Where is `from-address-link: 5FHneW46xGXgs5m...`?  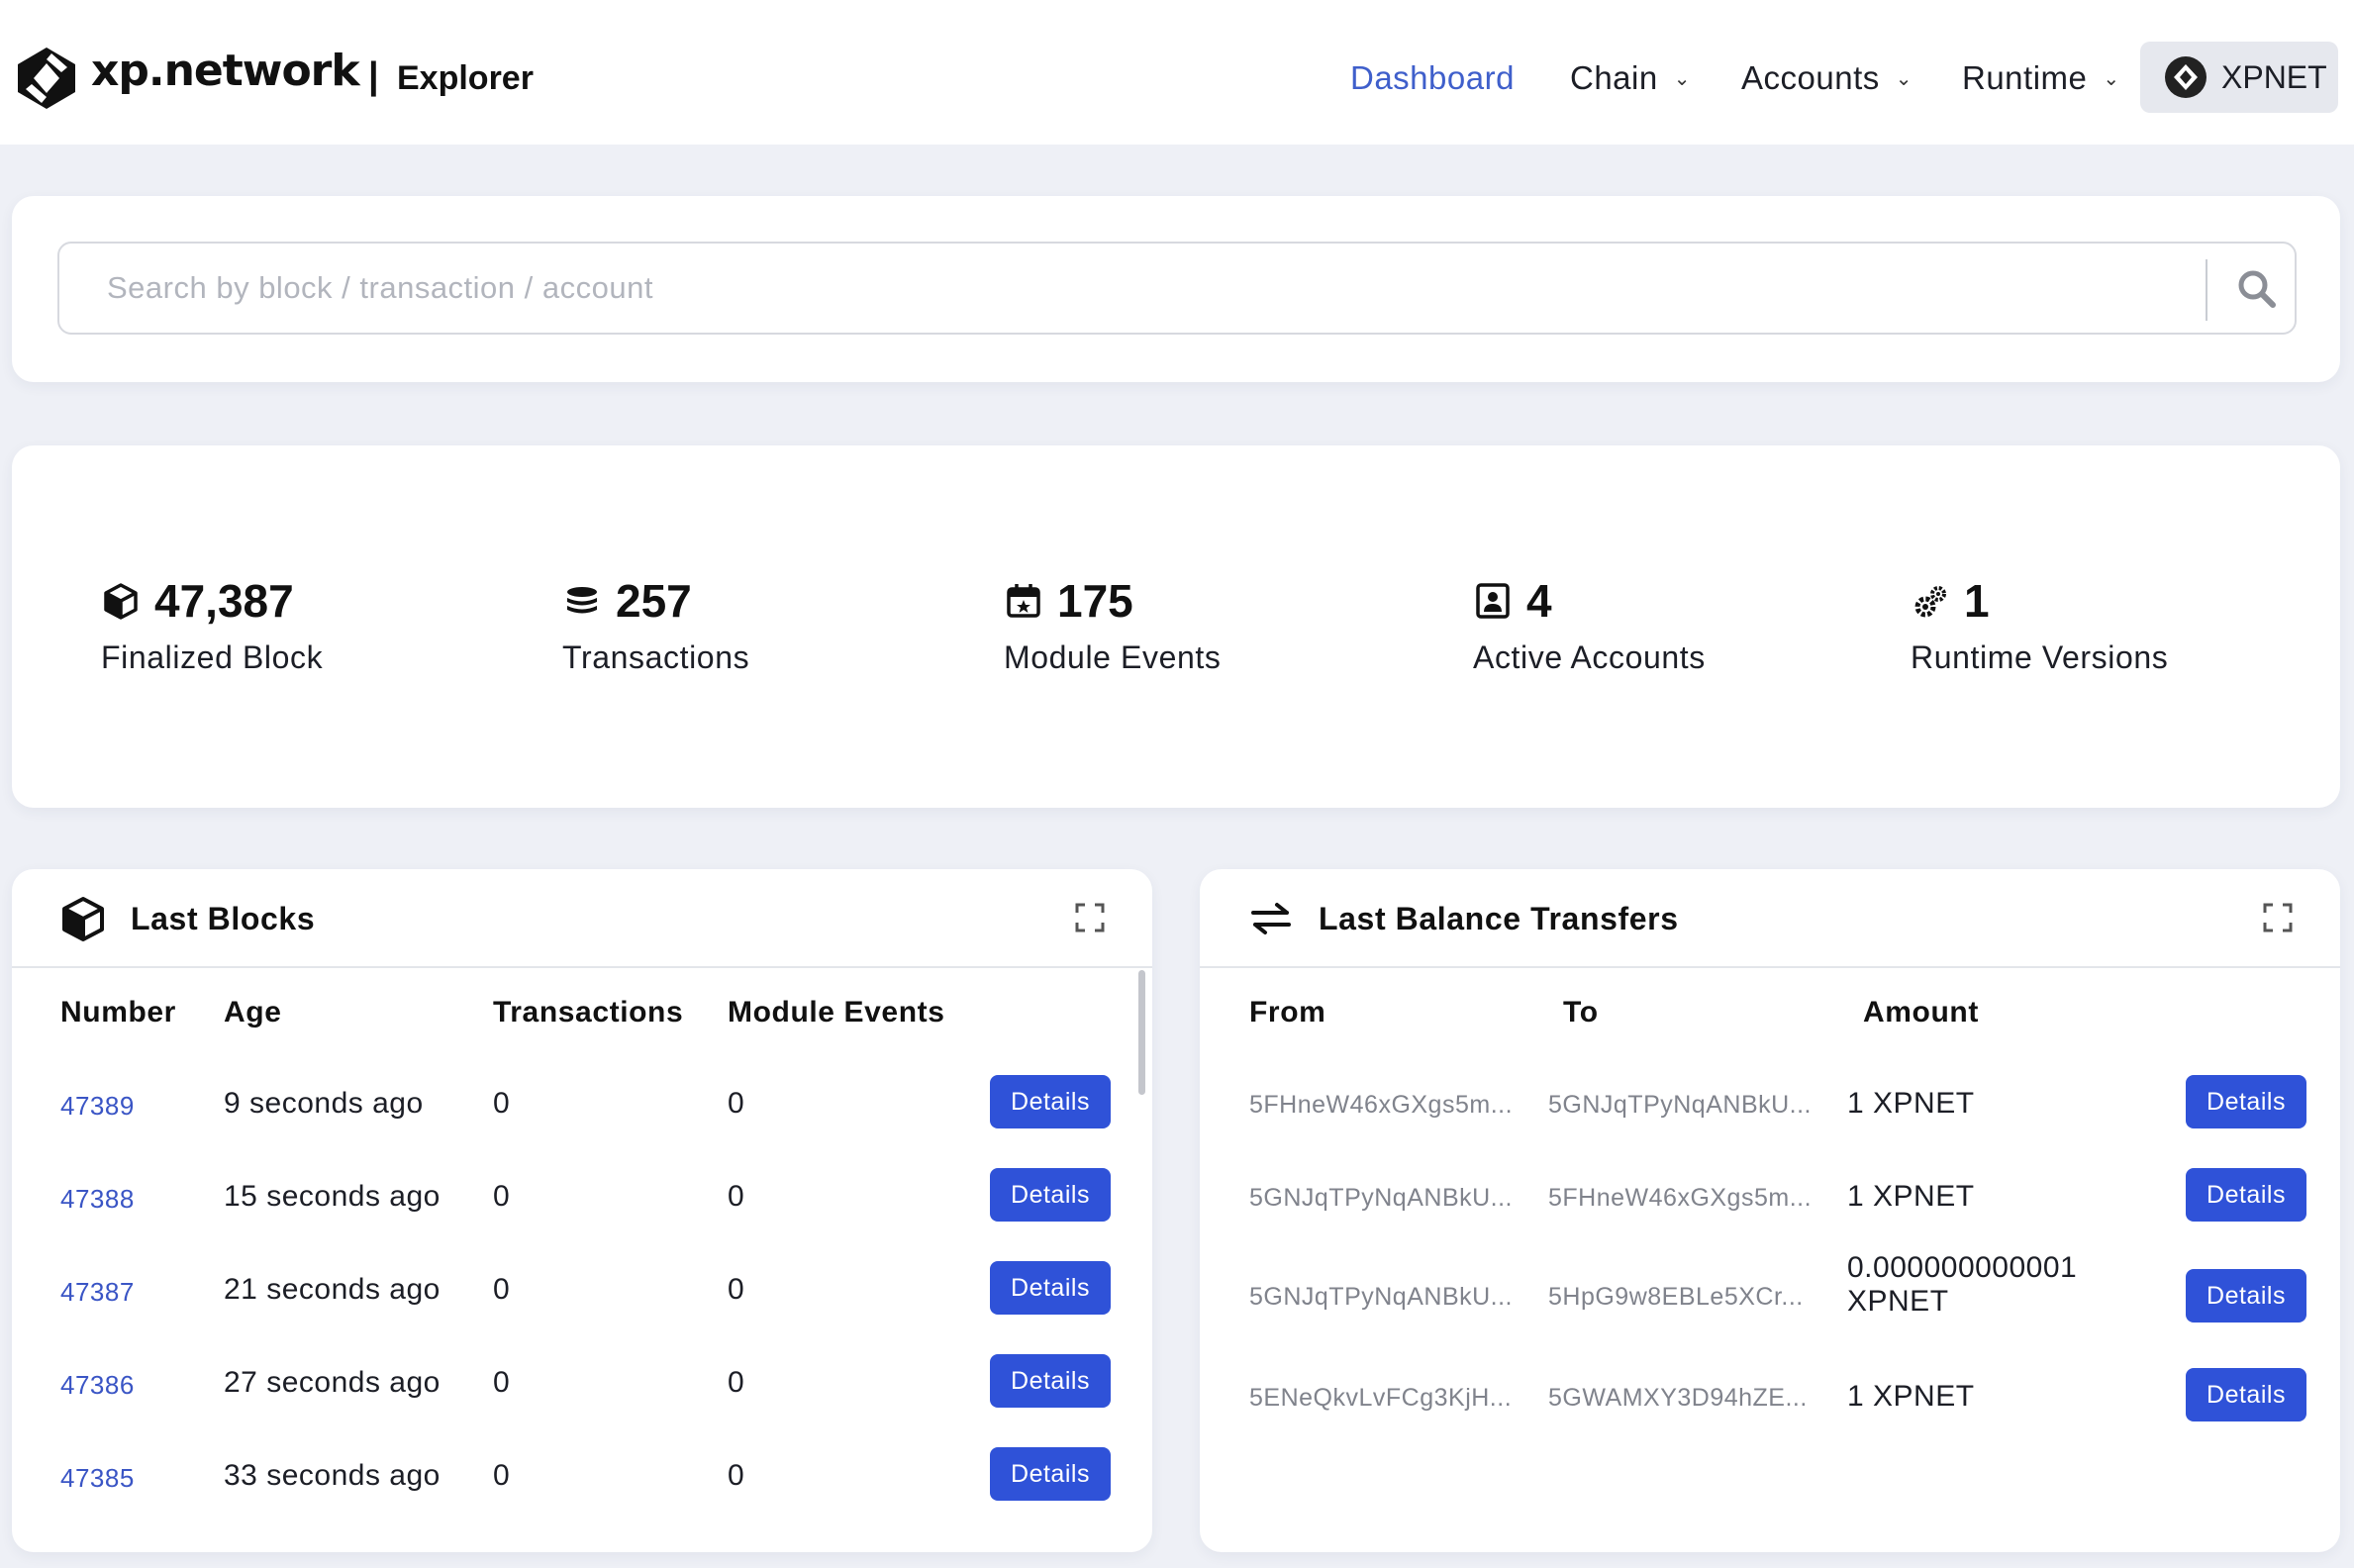
from-address-link: 5FHneW46xGXgs5m... is located at coordinates (1381, 1105).